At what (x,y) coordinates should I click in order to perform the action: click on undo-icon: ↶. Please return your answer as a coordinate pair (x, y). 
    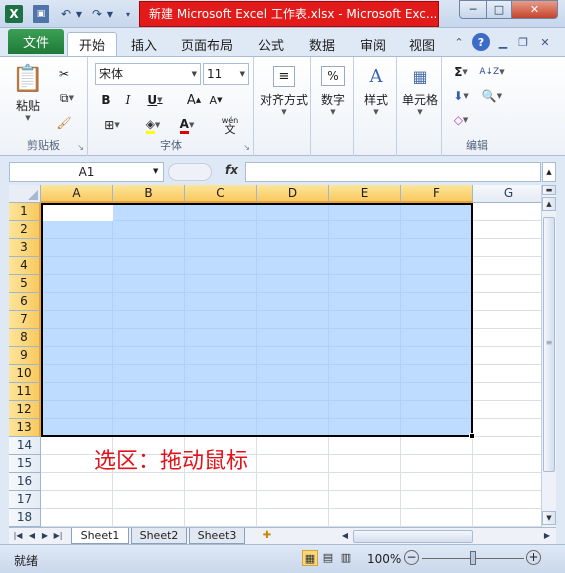
    Looking at the image, I should click on (66, 14).